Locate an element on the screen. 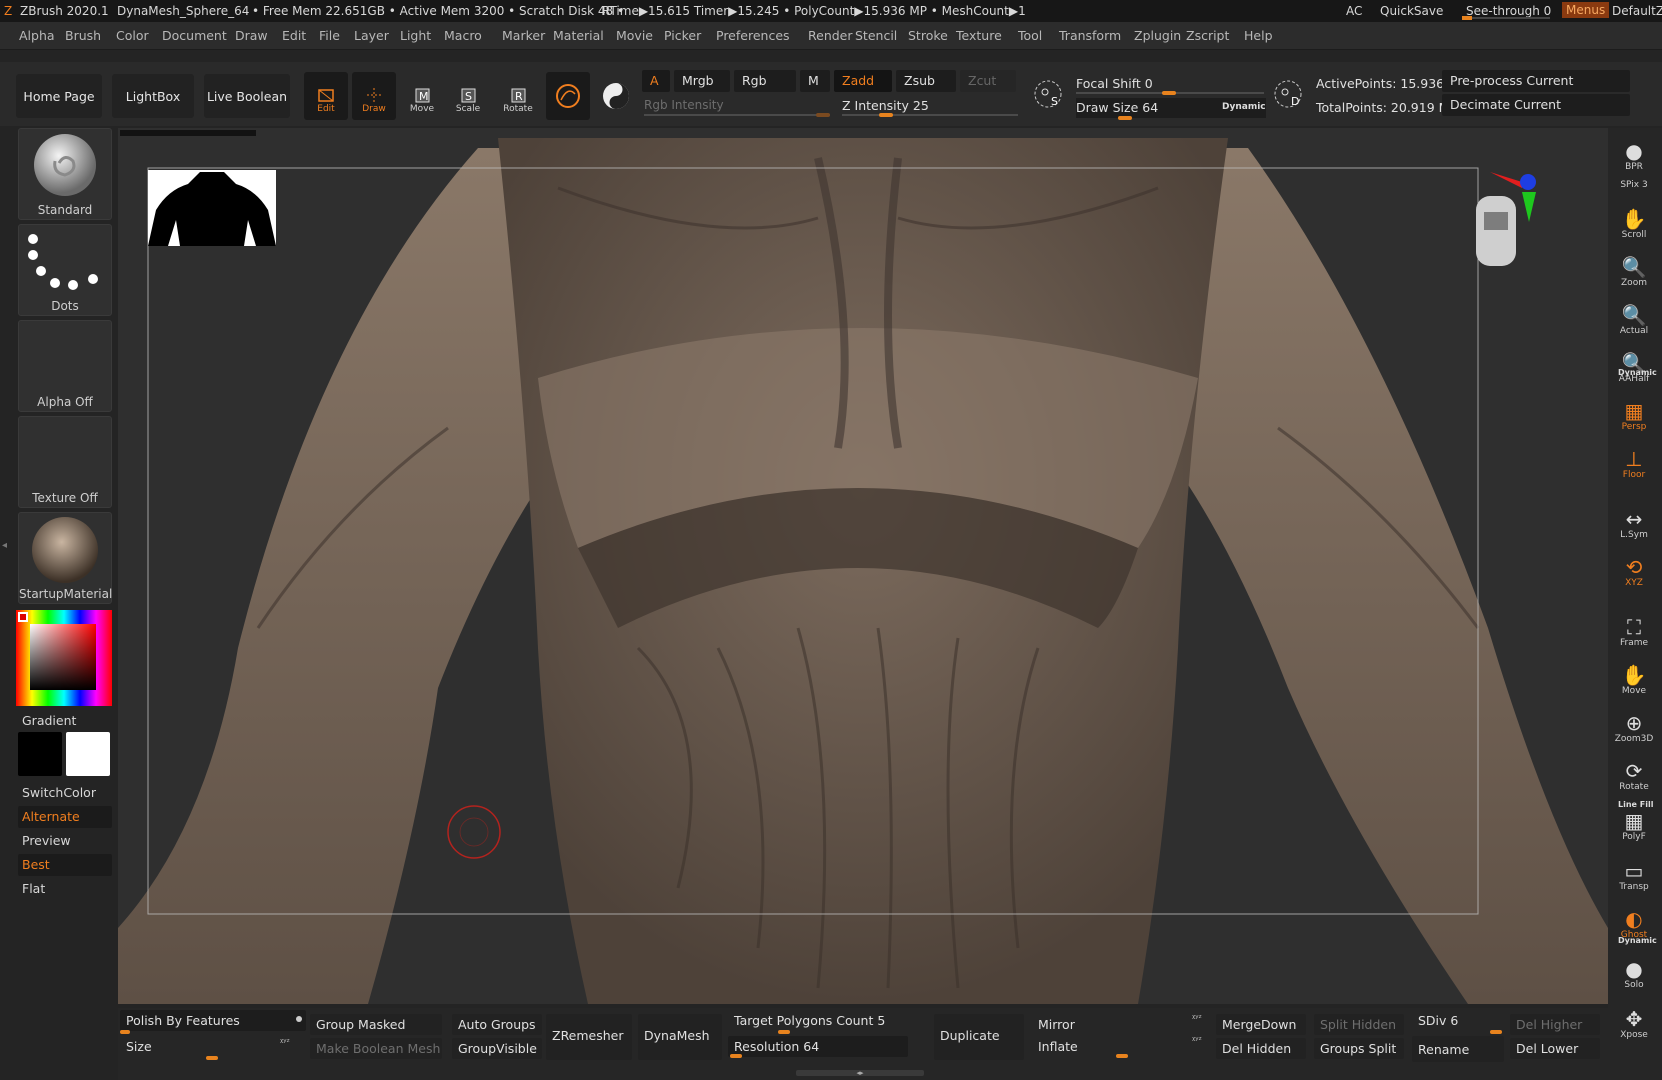 The height and width of the screenshot is (1080, 1662). duplicate-button: Duplicate is located at coordinates (979, 1037).